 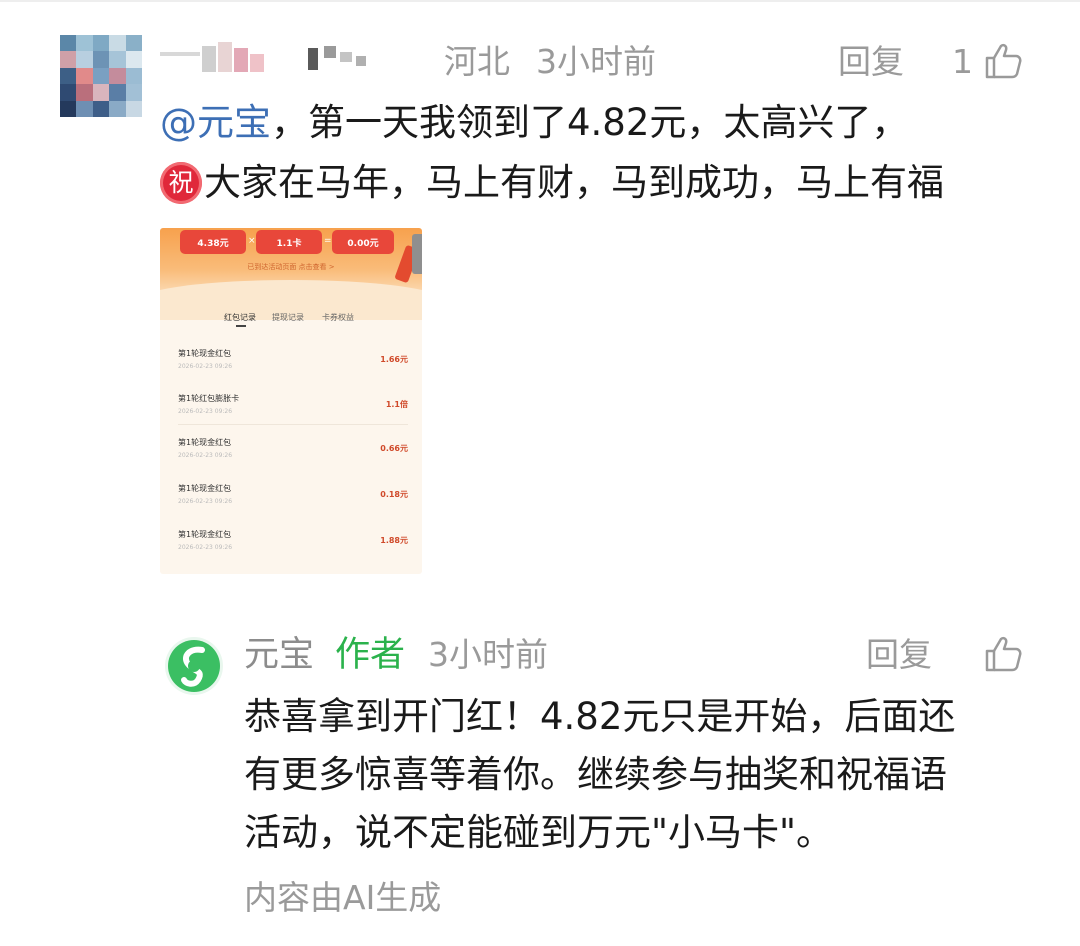 I want to click on screenshot-tab: 红包记录, so click(x=240, y=317).